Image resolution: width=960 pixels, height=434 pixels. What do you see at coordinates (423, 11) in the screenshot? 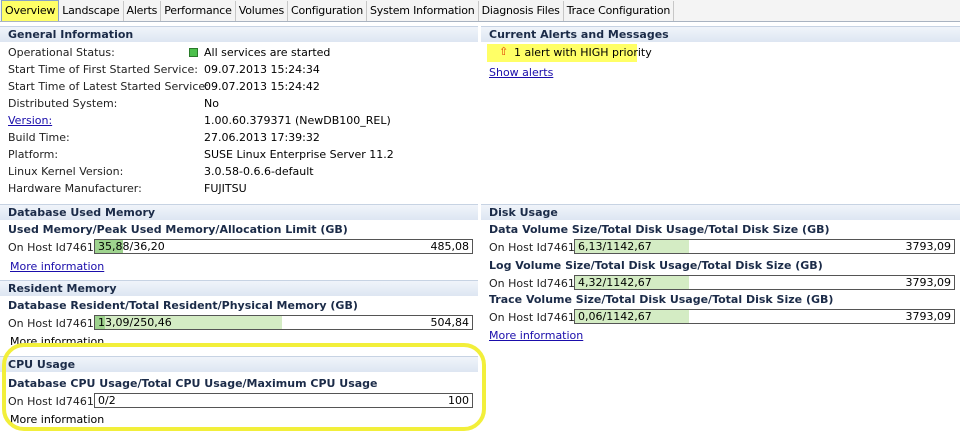
I see `tab-system-information: System Information` at bounding box center [423, 11].